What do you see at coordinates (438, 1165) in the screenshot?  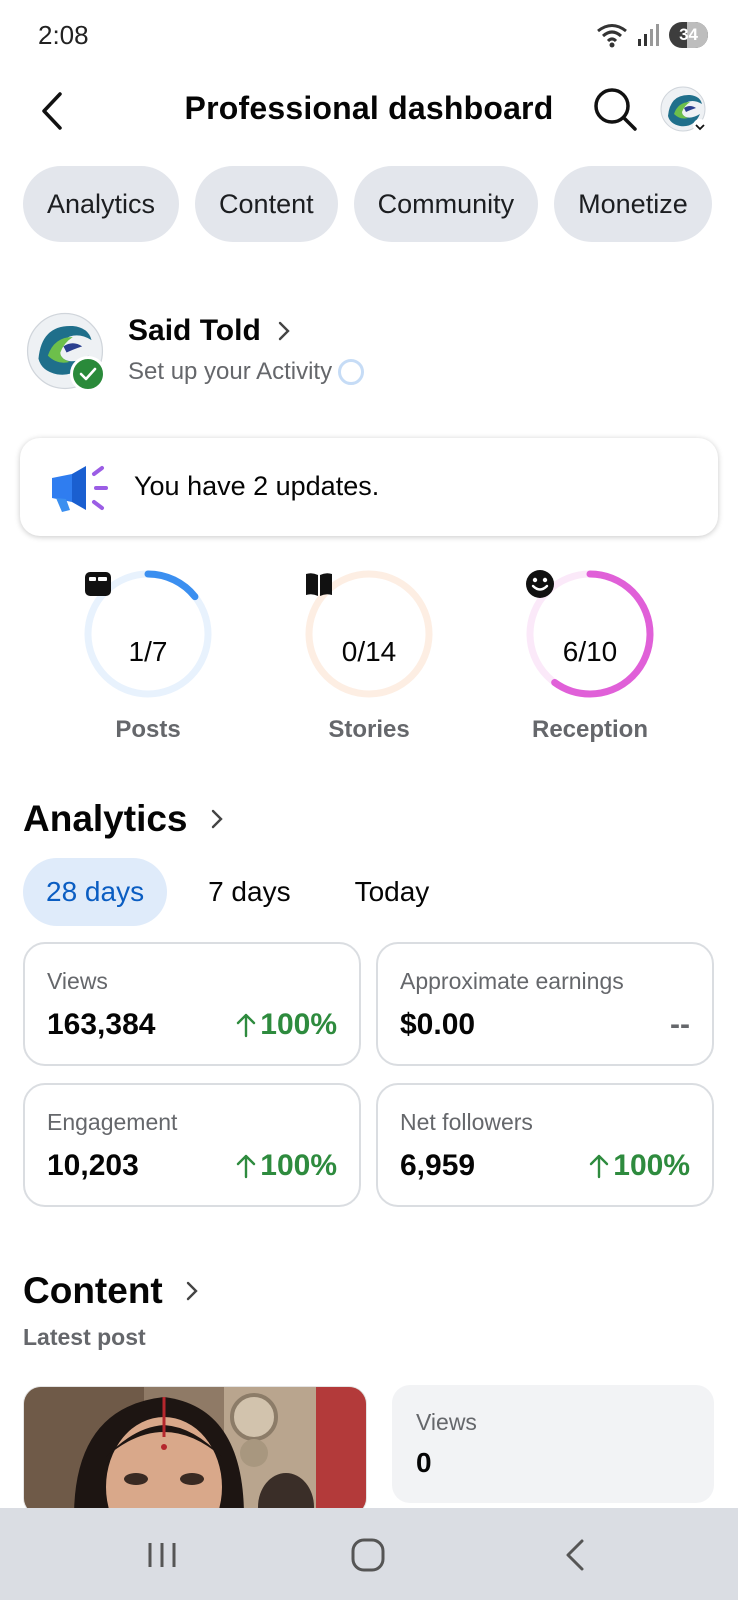 I see `stat-value: 6,959` at bounding box center [438, 1165].